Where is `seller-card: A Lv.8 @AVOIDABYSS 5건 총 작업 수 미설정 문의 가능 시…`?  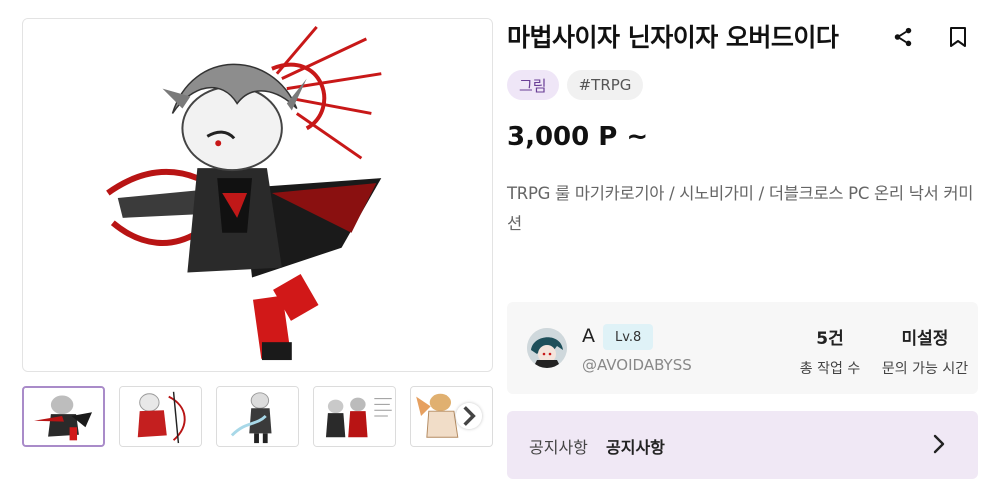
seller-card: A Lv.8 @AVOIDABYSS 5건 총 작업 수 미설정 문의 가능 시… is located at coordinates (742, 348).